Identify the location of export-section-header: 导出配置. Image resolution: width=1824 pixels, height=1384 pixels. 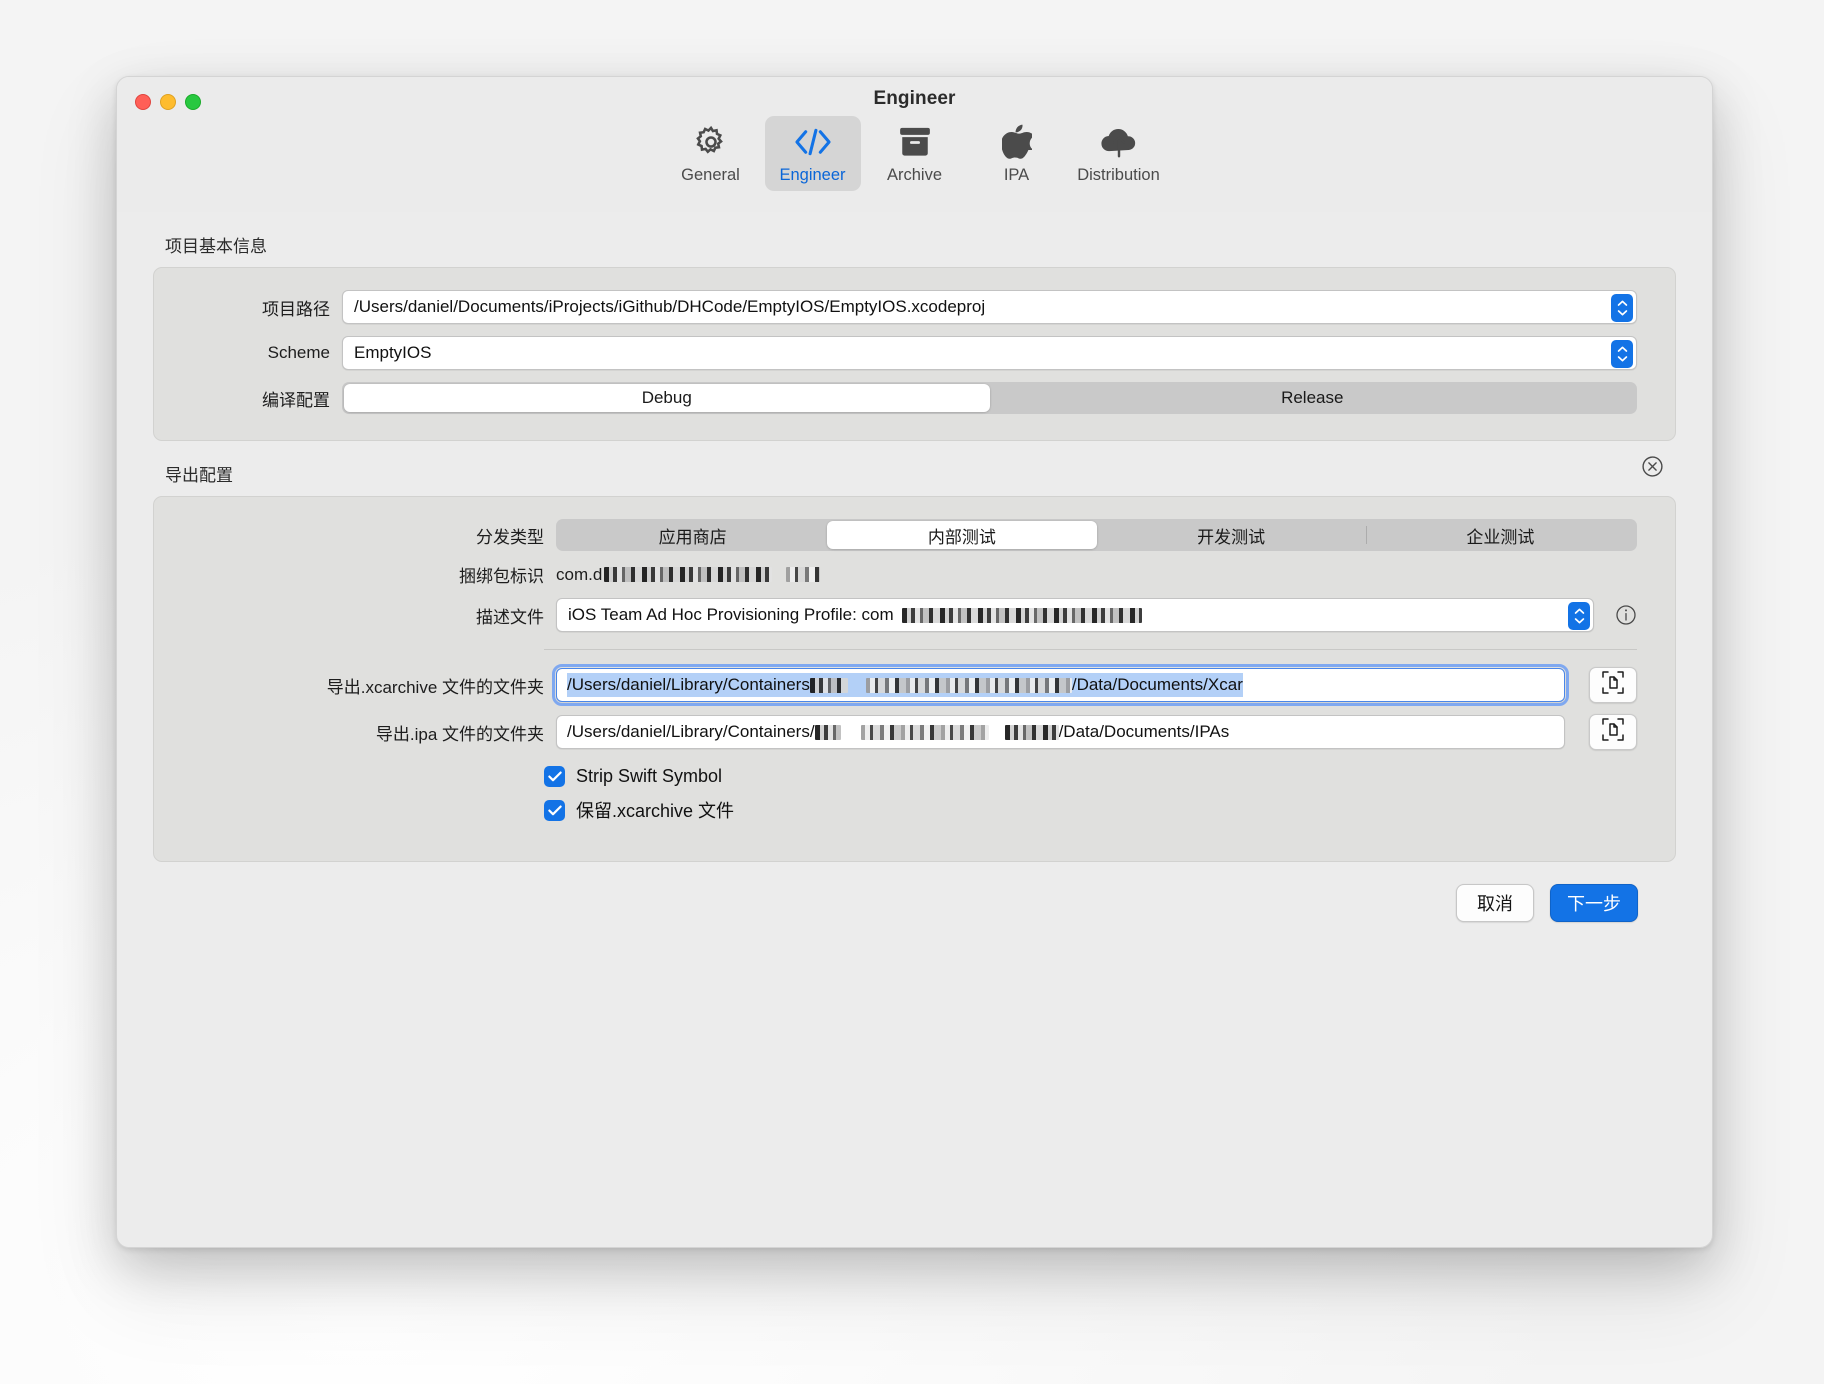
(914, 468).